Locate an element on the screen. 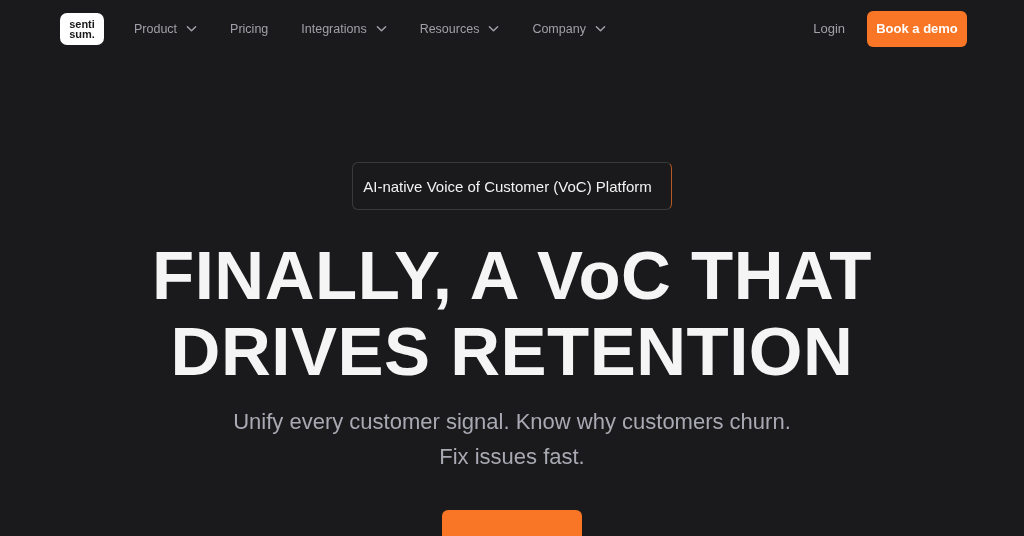 This screenshot has height=536, width=1024. nav-menu: Company is located at coordinates (569, 28).